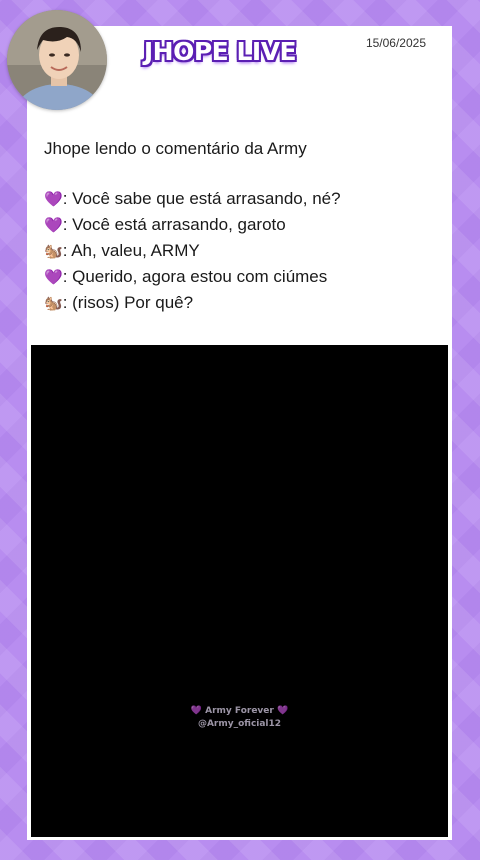 Image resolution: width=480 pixels, height=860 pixels. I want to click on reply-line: 🐿️: (risos) Por quê?, so click(241, 303).